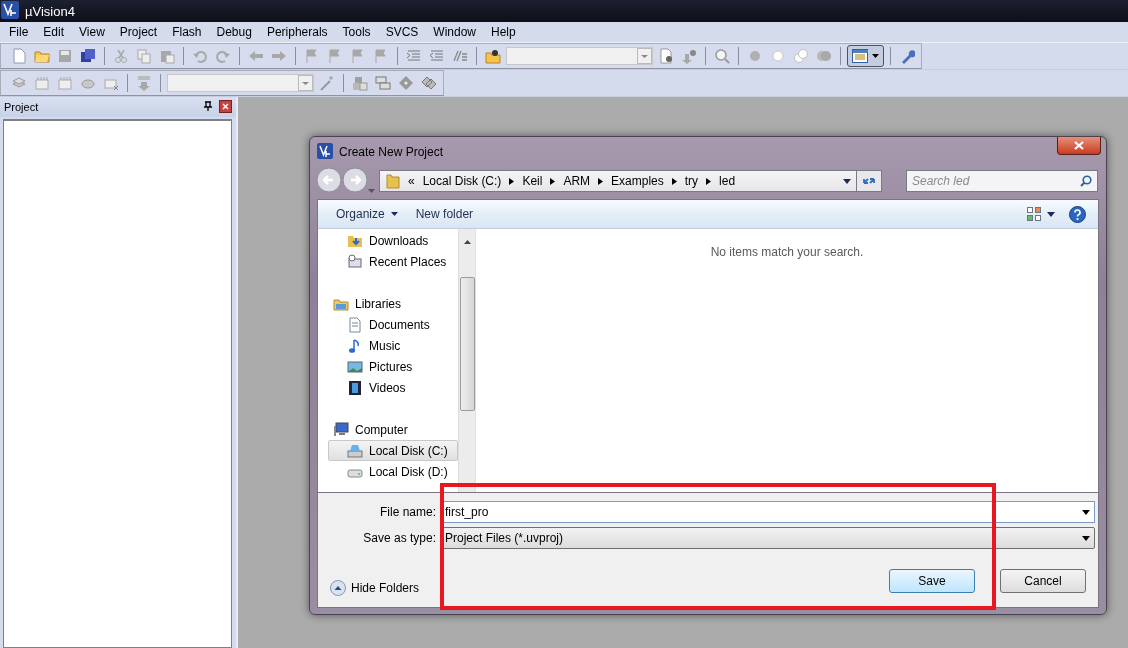 The image size is (1128, 648). What do you see at coordinates (393, 261) in the screenshot?
I see `nav-item: Recent Places` at bounding box center [393, 261].